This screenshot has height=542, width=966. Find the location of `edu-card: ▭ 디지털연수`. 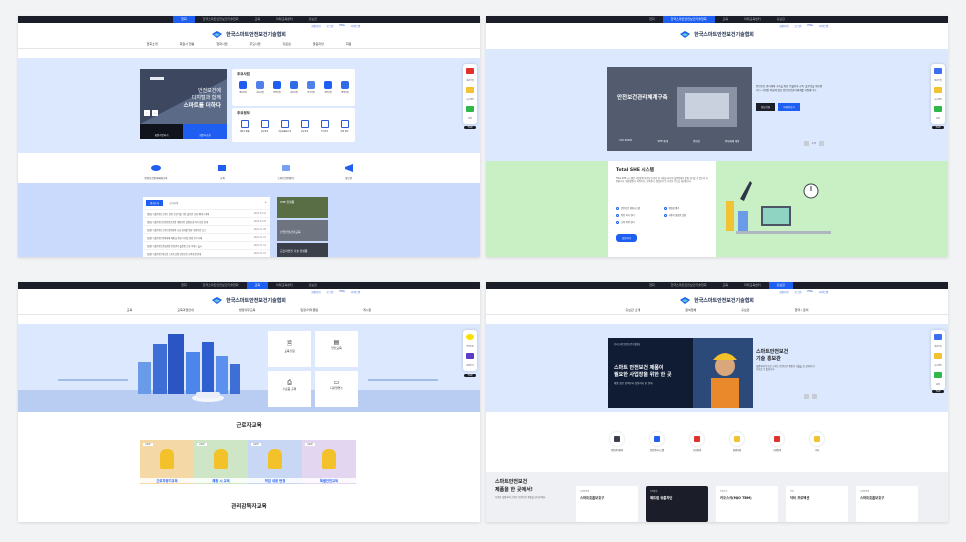

edu-card: ▭ 디지털연수 is located at coordinates (336, 389).